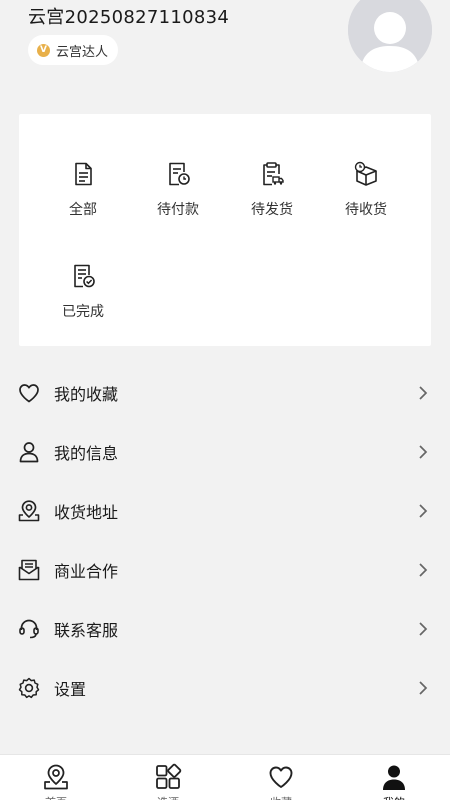  What do you see at coordinates (29, 688) in the screenshot?
I see `gear-icon` at bounding box center [29, 688].